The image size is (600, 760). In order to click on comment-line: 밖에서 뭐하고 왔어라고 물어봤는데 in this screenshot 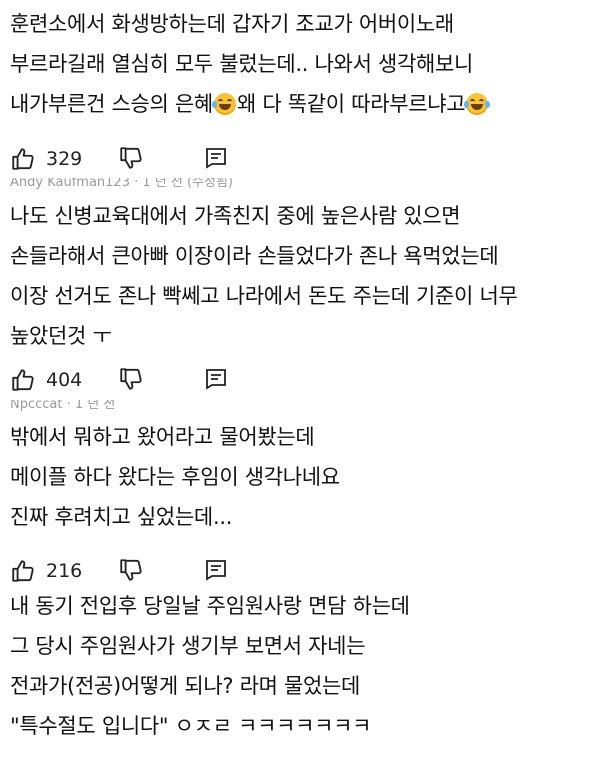, I will do `click(162, 437)`.